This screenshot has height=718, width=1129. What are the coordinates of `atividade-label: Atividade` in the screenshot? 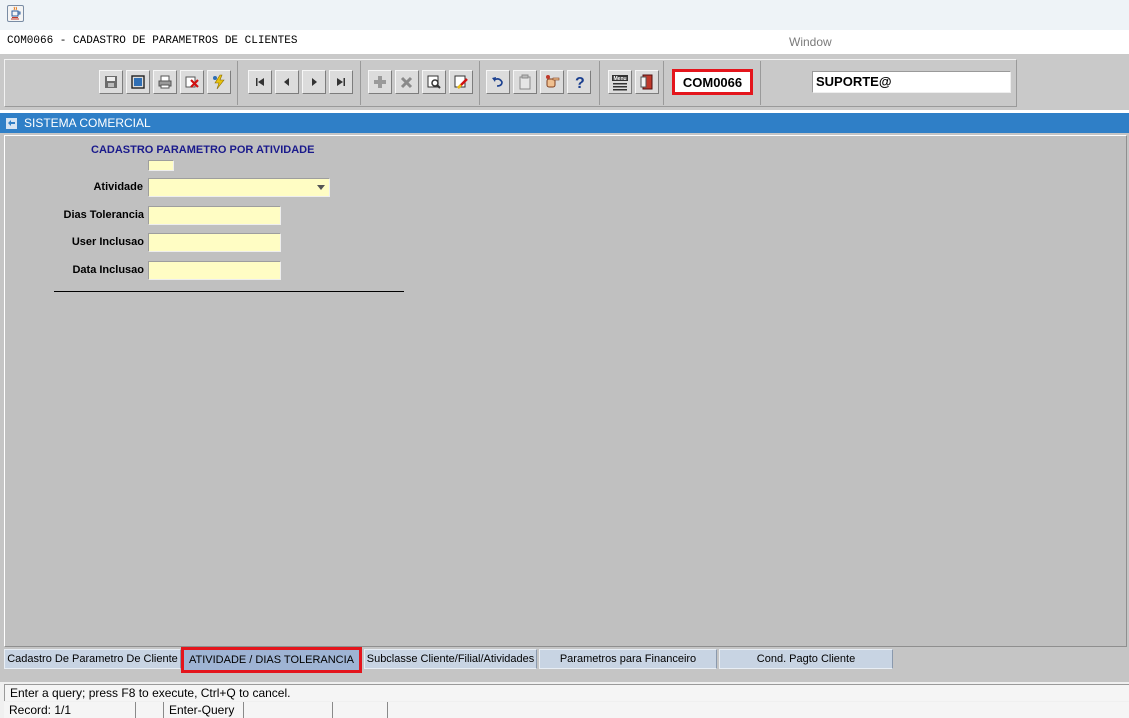 It's located at (118, 187).